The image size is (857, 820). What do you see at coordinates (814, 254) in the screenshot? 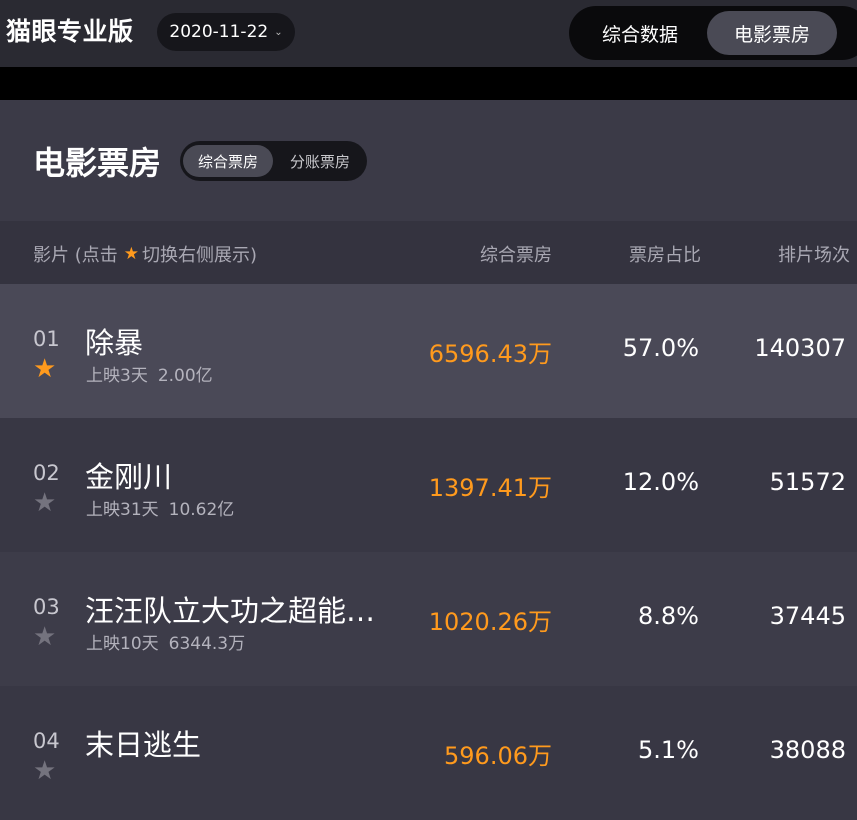
I see `column-header-shows: 排片场次` at bounding box center [814, 254].